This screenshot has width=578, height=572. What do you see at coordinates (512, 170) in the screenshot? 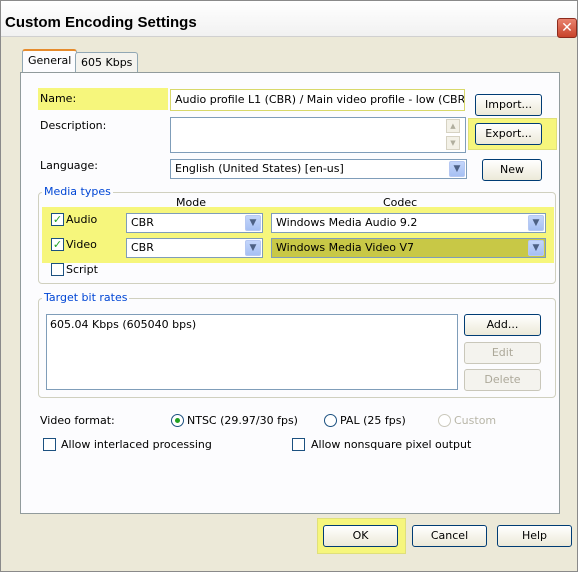
I see `new-button: New` at bounding box center [512, 170].